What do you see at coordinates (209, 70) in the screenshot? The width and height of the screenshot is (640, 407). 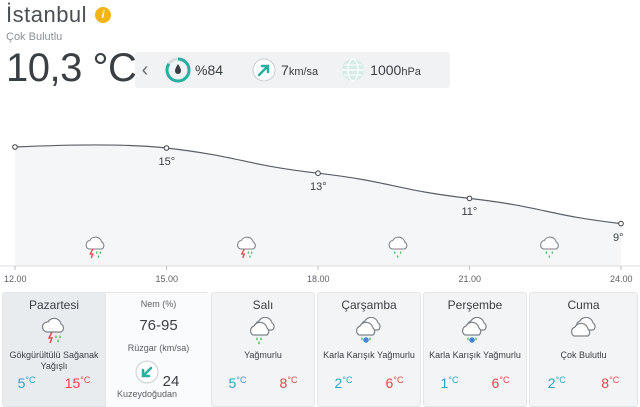 I see `humidity-value: %84` at bounding box center [209, 70].